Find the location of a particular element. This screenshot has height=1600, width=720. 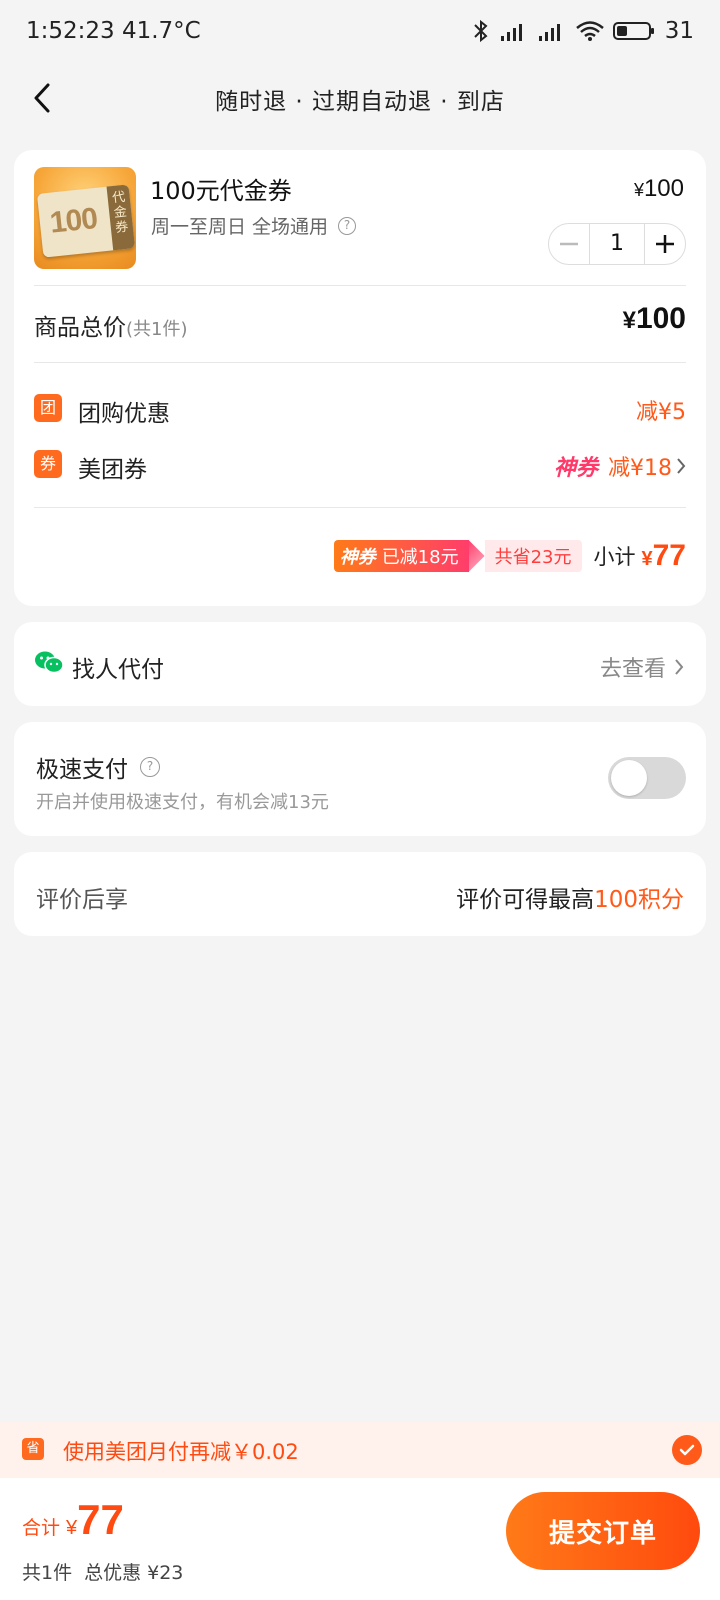

fast-pay-title-row: 极速支付 ? is located at coordinates (98, 767).